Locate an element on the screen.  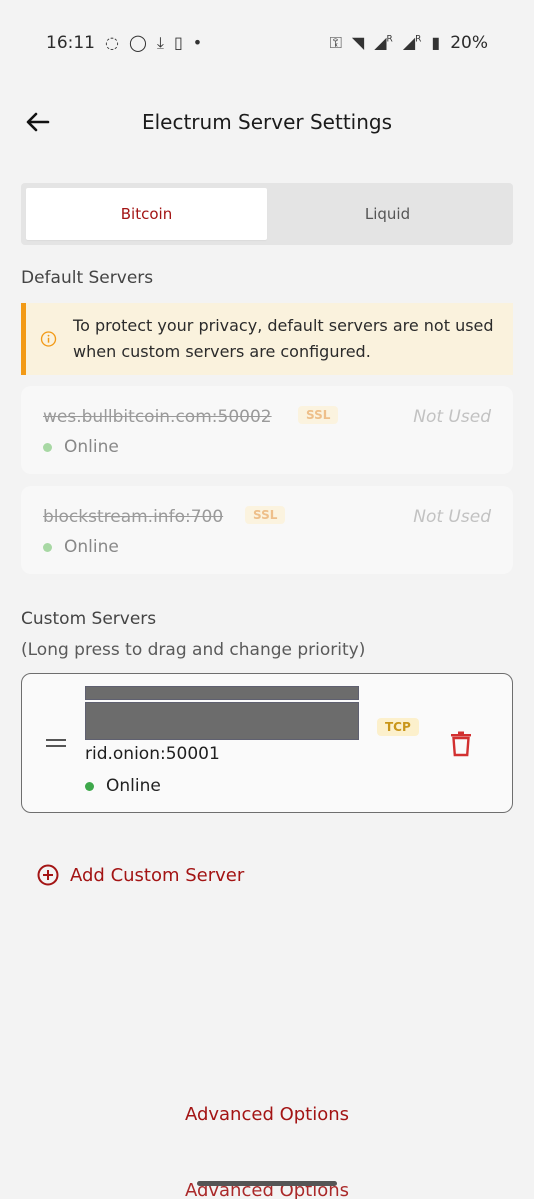
add-circle-icon is located at coordinates (48, 875).